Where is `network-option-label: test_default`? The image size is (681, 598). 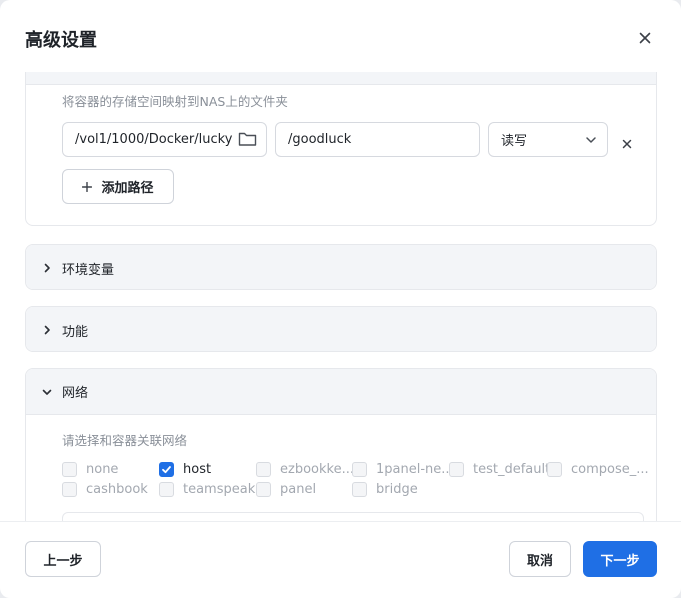 network-option-label: test_default is located at coordinates (512, 469).